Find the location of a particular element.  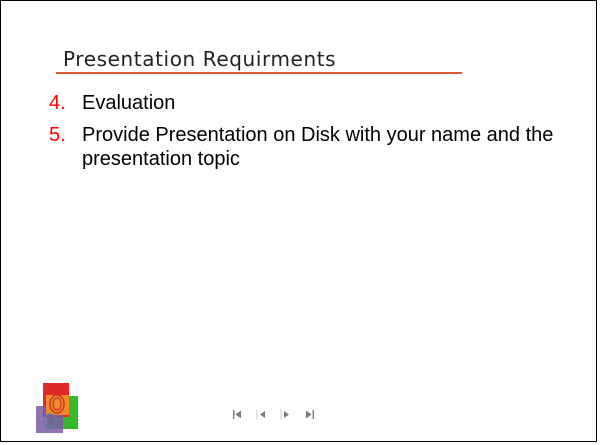

slide-navigation is located at coordinates (273, 414).